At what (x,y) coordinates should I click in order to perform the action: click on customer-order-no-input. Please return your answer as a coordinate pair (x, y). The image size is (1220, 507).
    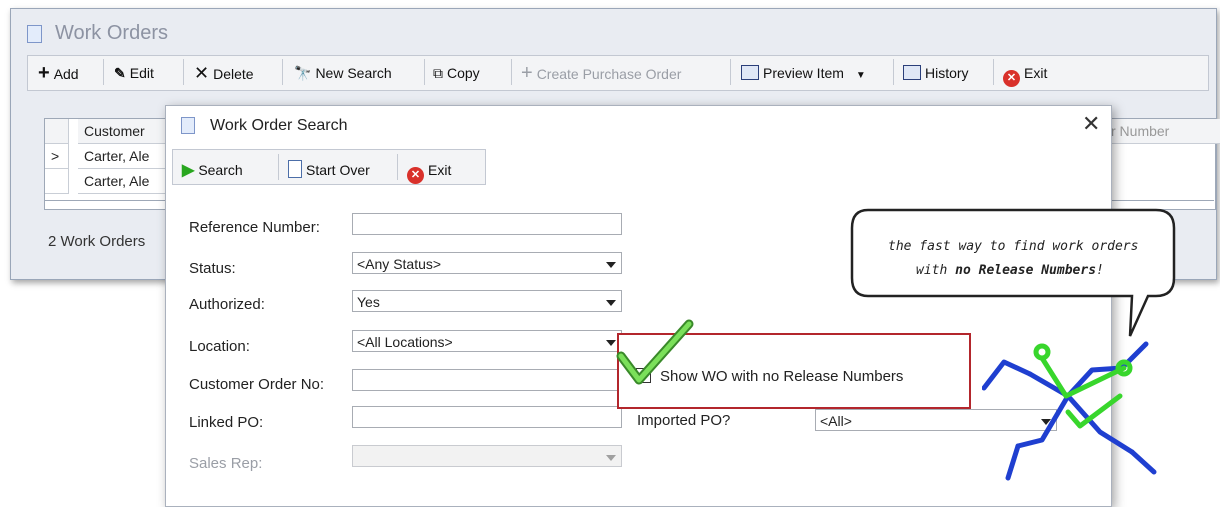
    Looking at the image, I should click on (487, 380).